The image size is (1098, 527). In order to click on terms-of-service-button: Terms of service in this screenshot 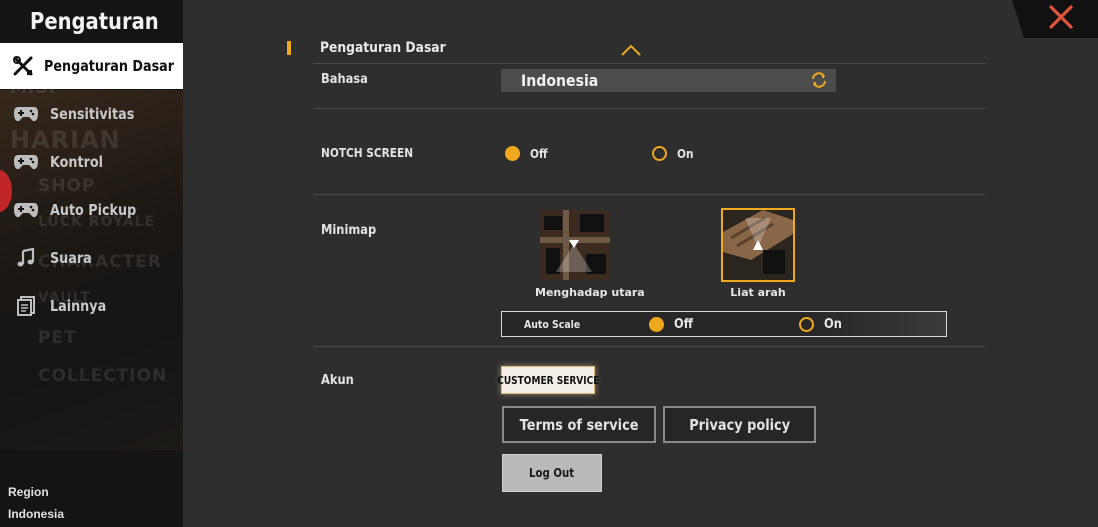, I will do `click(579, 424)`.